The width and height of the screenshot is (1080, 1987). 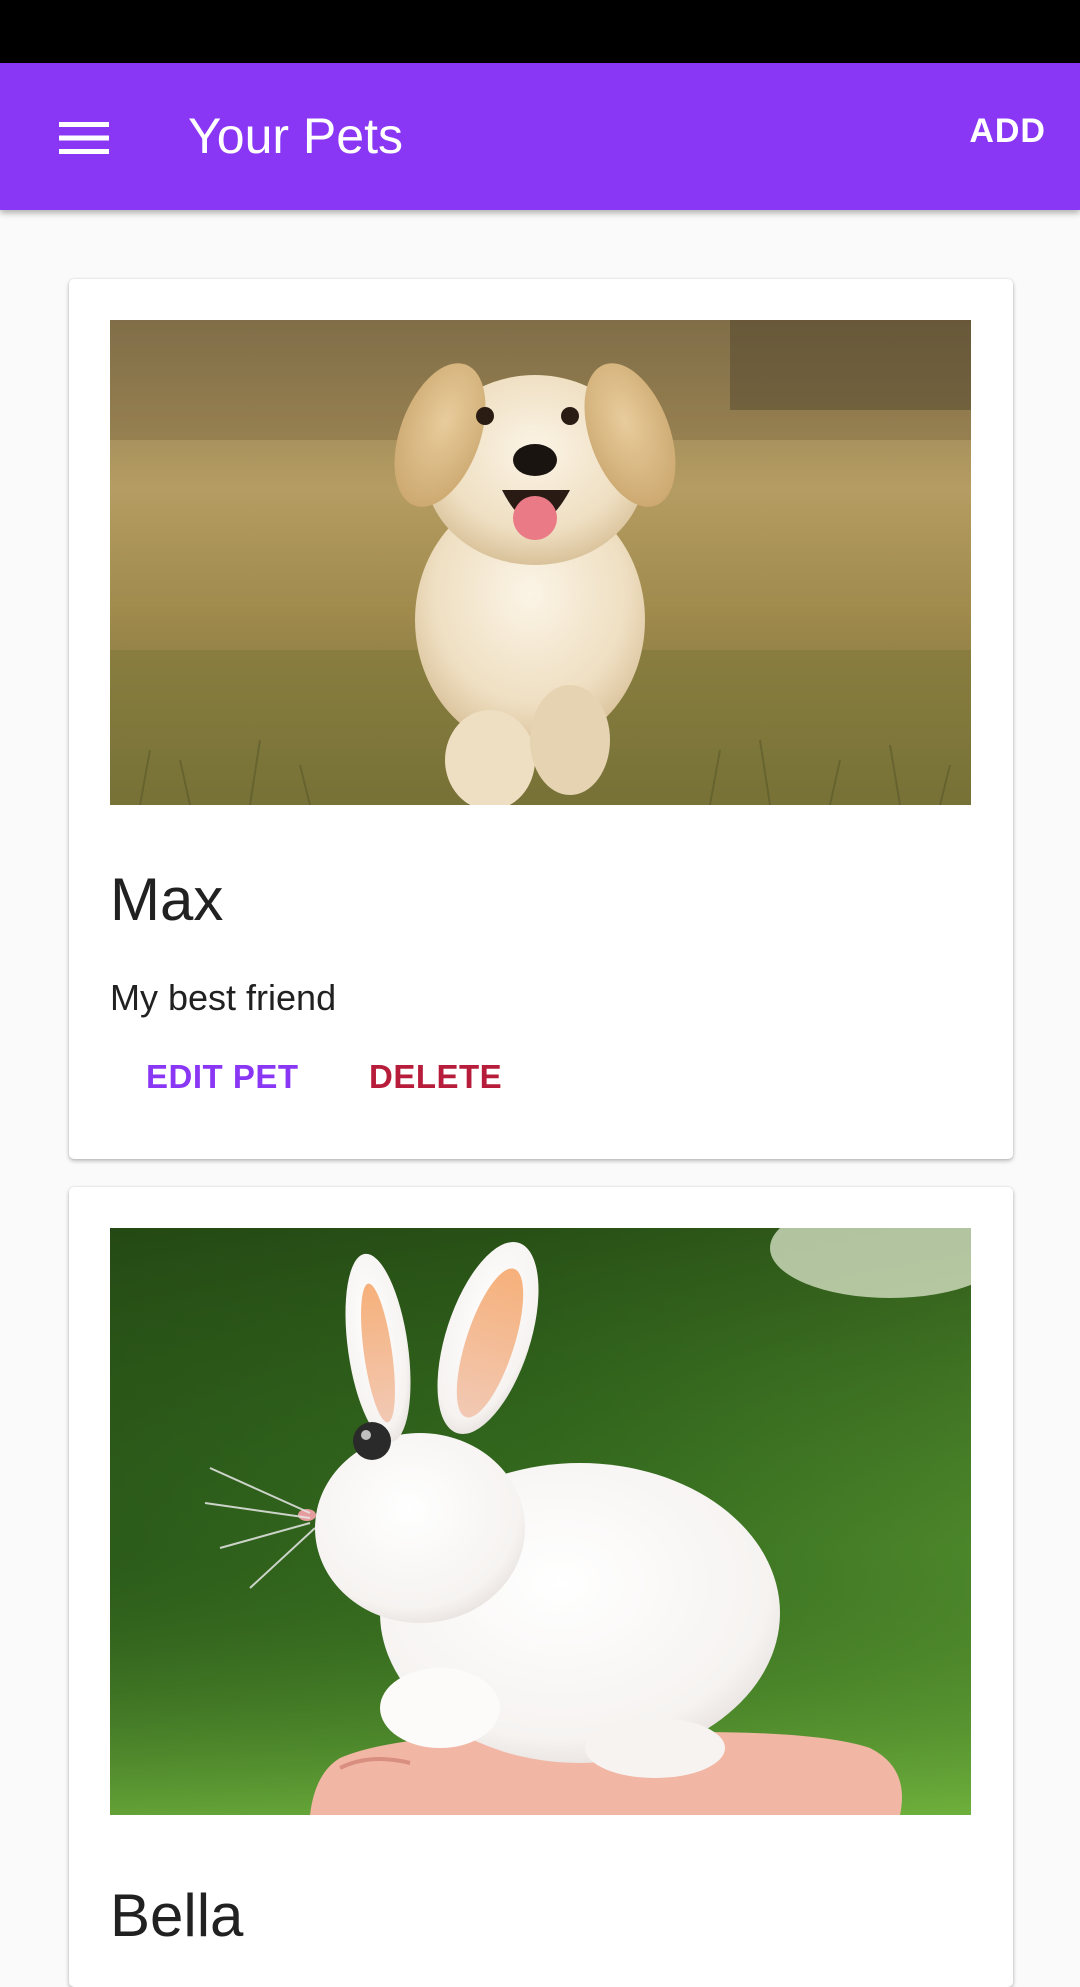 I want to click on add-pet-button: ADD, so click(x=1007, y=131).